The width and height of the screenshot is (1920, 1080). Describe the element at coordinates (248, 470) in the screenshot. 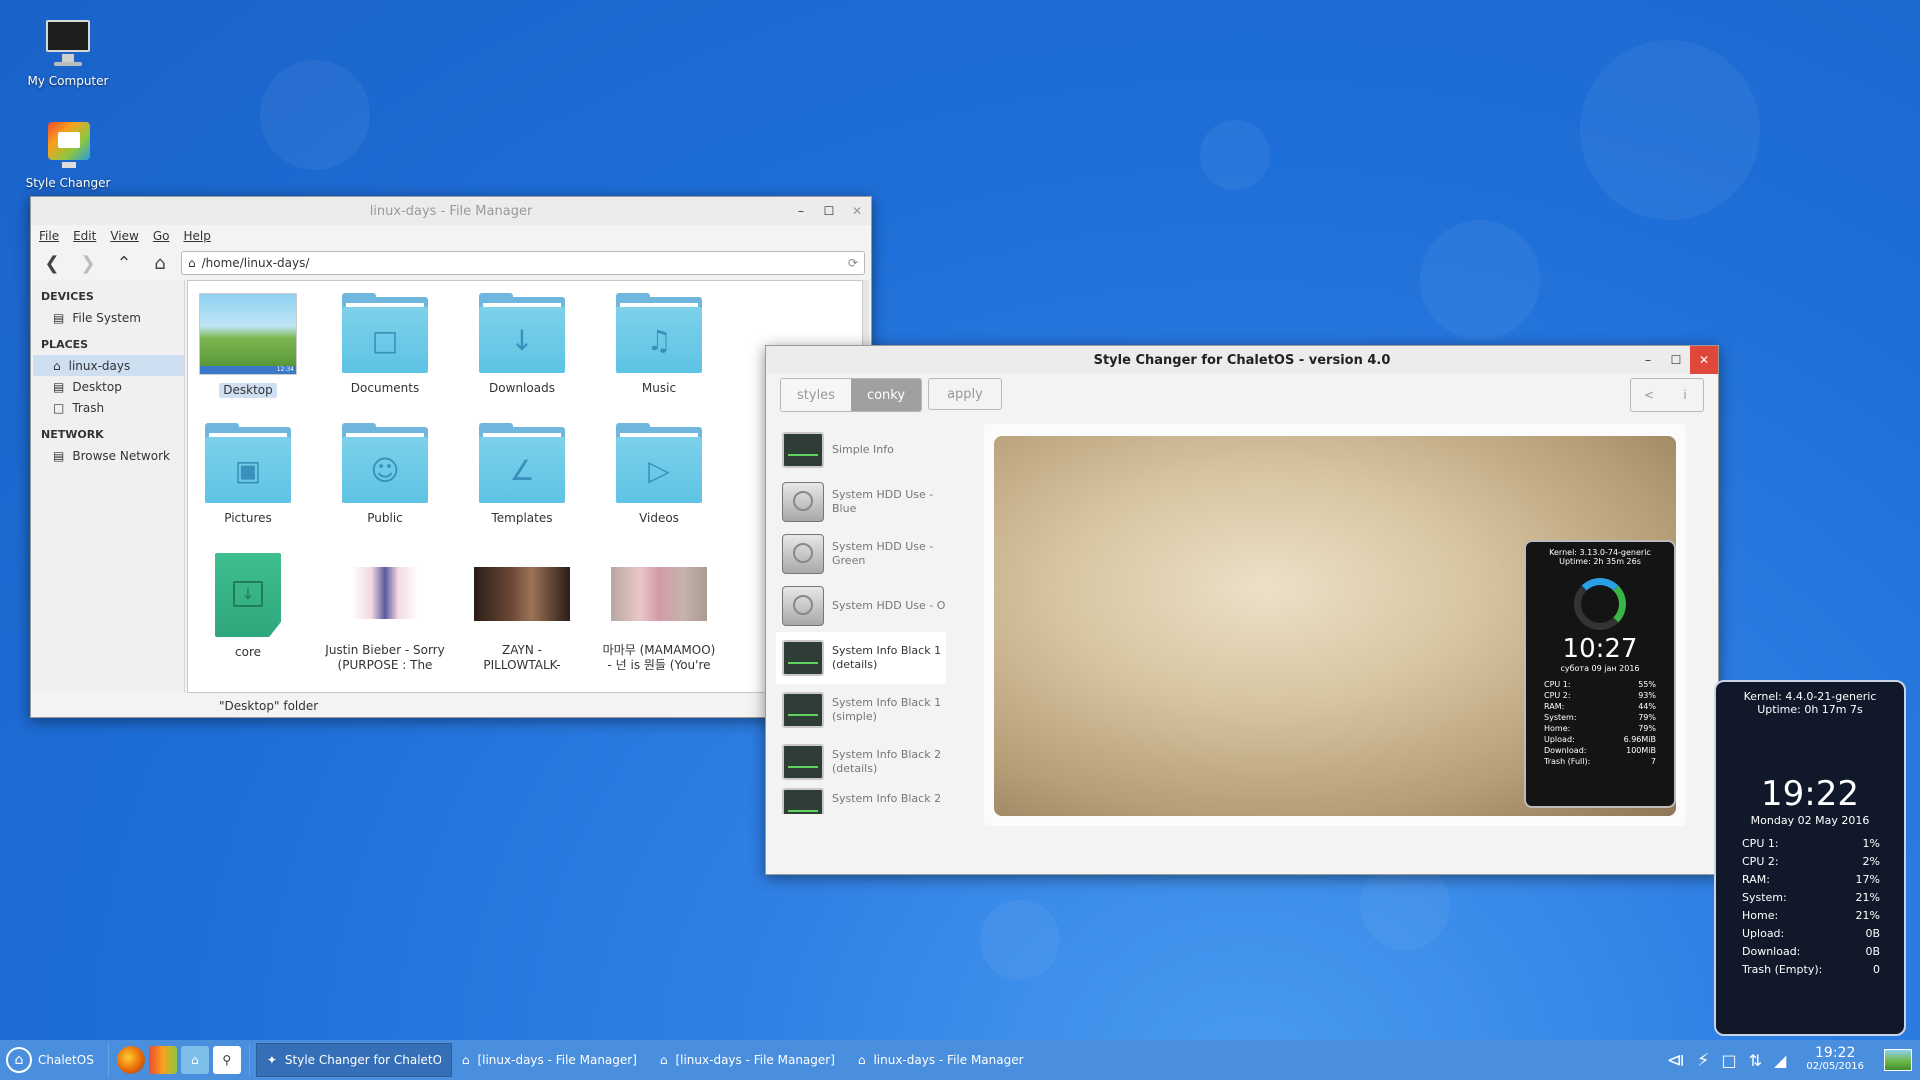

I see `picture-icon: ▣` at that location.